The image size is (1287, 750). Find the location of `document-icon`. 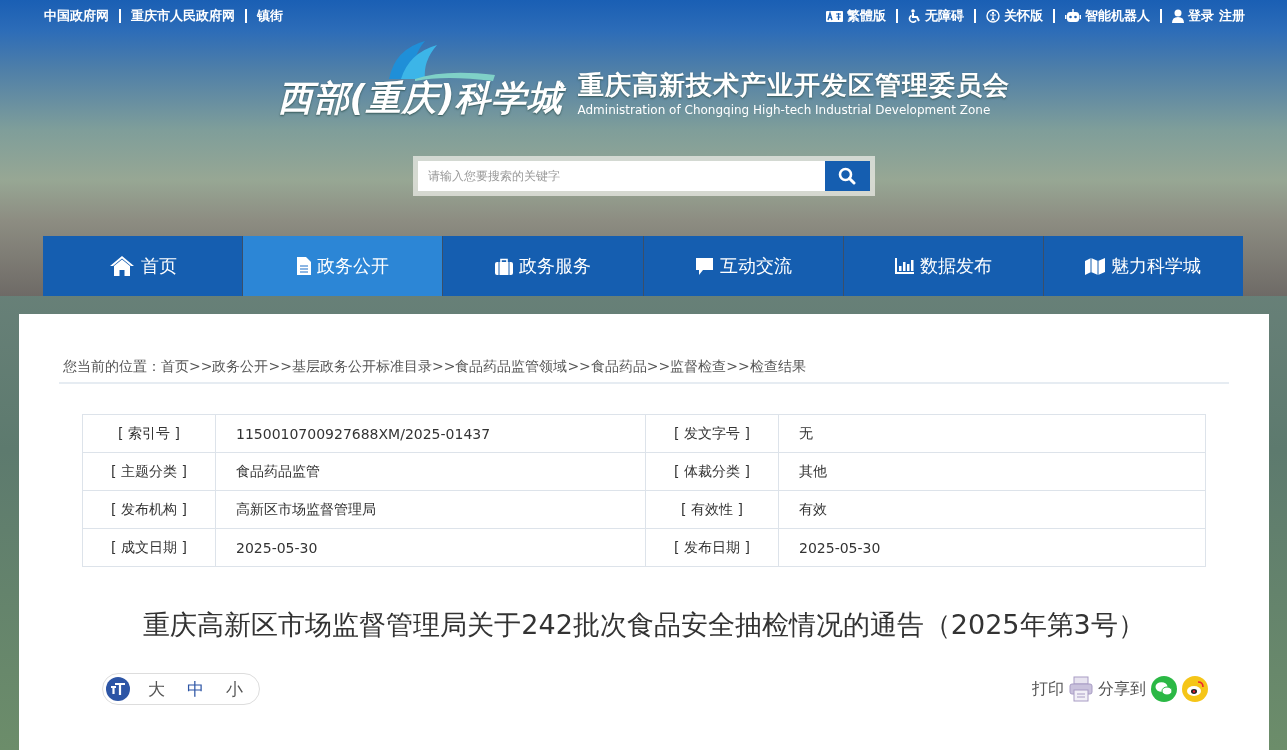

document-icon is located at coordinates (303, 266).